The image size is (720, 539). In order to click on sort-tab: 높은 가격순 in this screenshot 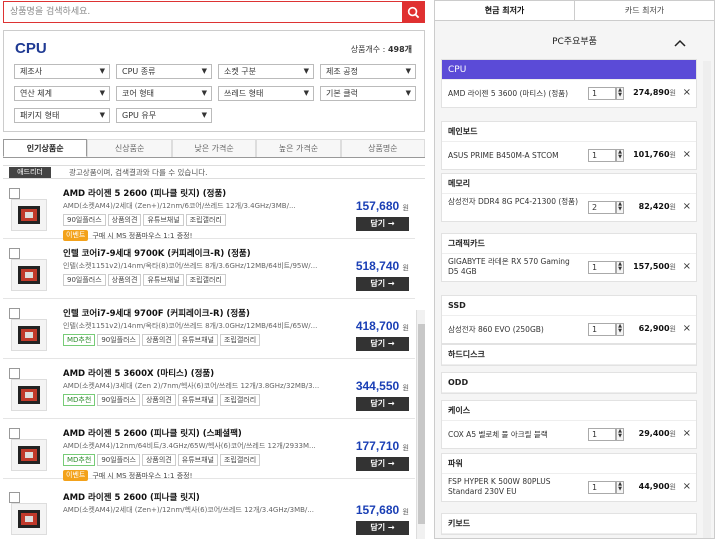, I will do `click(298, 148)`.